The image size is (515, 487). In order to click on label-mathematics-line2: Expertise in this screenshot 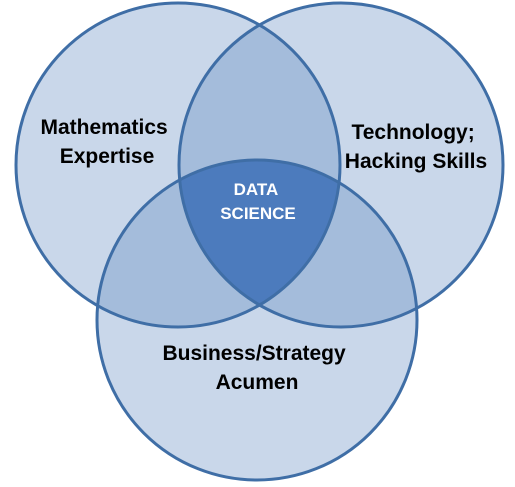, I will do `click(107, 156)`.